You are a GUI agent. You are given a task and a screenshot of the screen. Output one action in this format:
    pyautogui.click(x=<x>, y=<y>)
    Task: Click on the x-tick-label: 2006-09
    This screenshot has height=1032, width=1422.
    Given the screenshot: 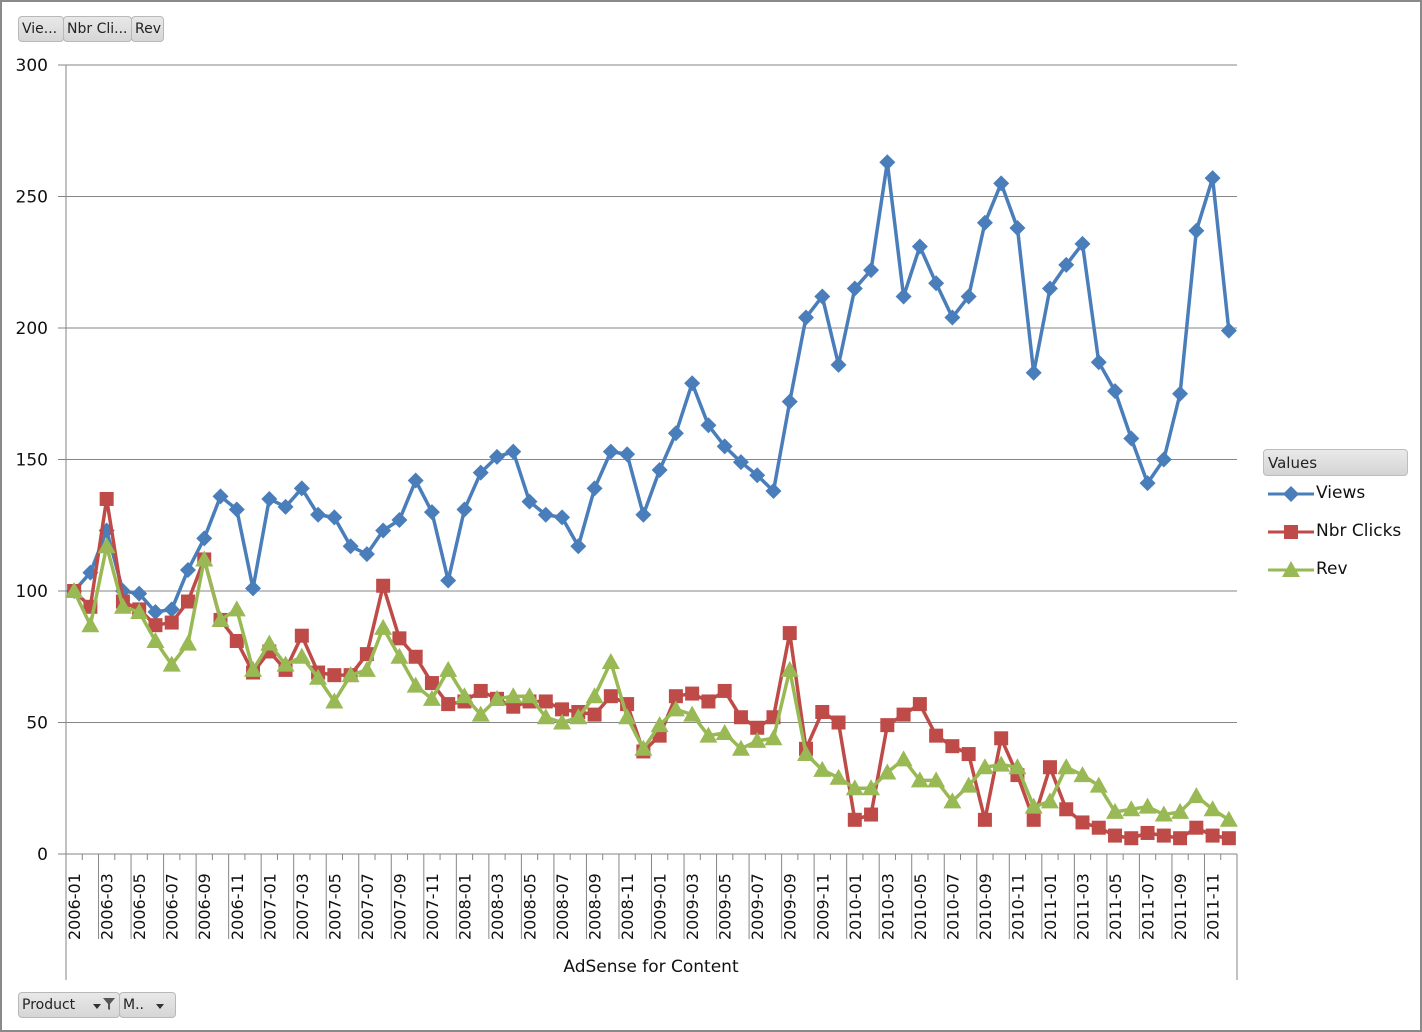 What is the action you would take?
    pyautogui.click(x=204, y=906)
    